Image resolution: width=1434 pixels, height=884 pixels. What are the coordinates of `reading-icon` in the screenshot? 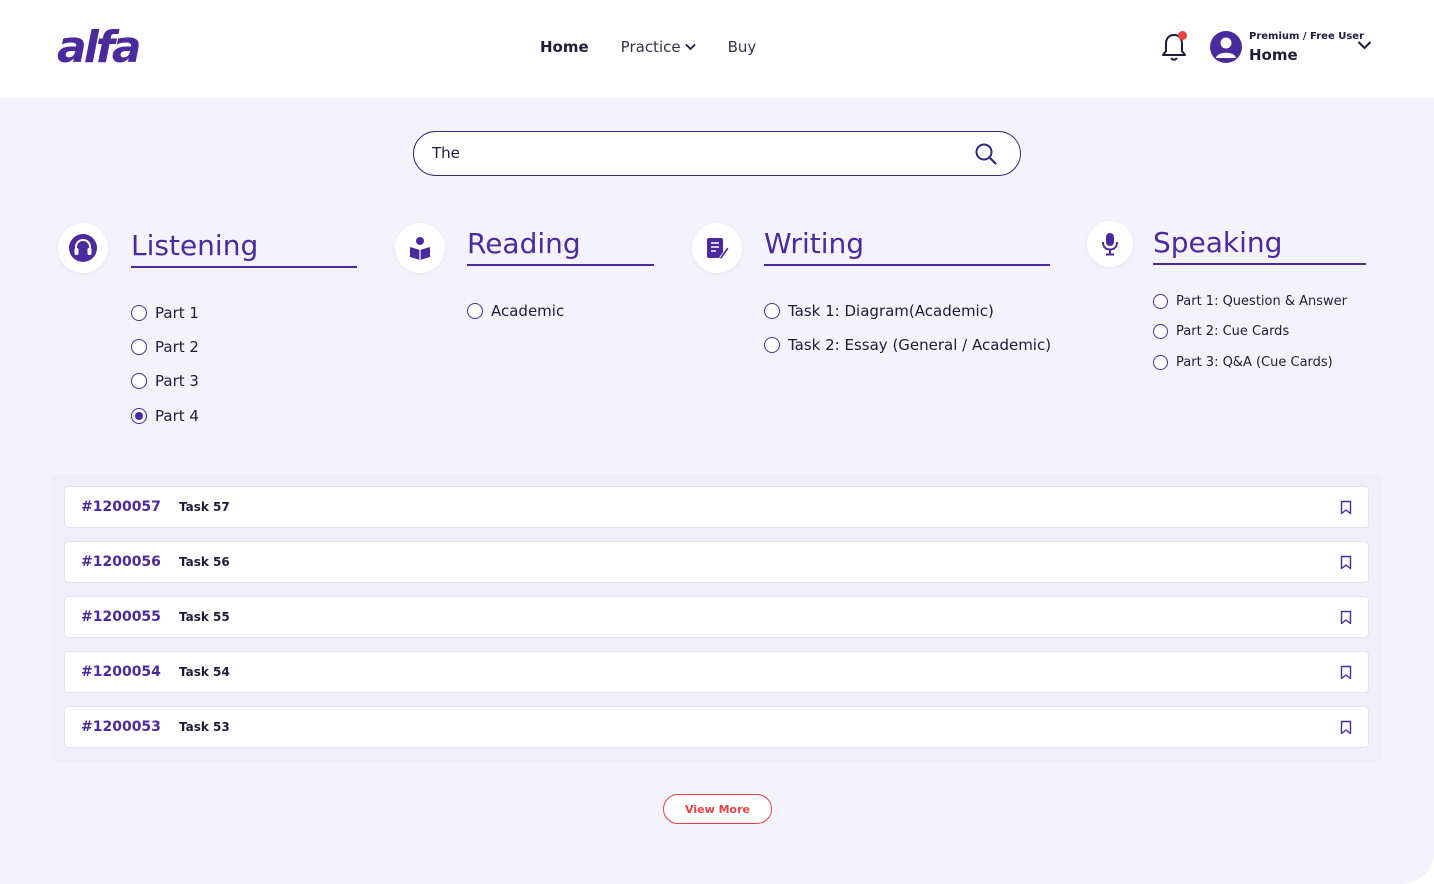 It's located at (420, 248).